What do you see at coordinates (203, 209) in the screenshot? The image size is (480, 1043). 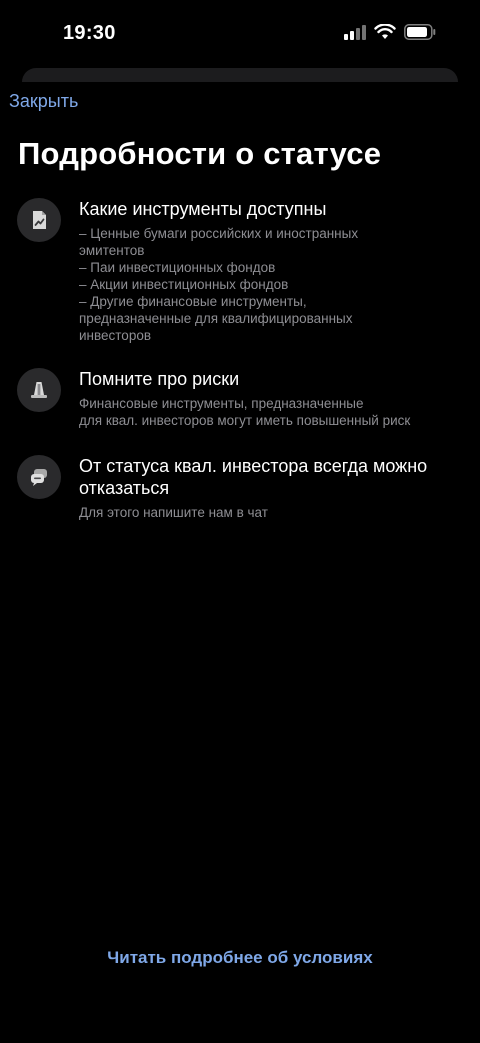 I see `section-heading: Какие инструменты доступны` at bounding box center [203, 209].